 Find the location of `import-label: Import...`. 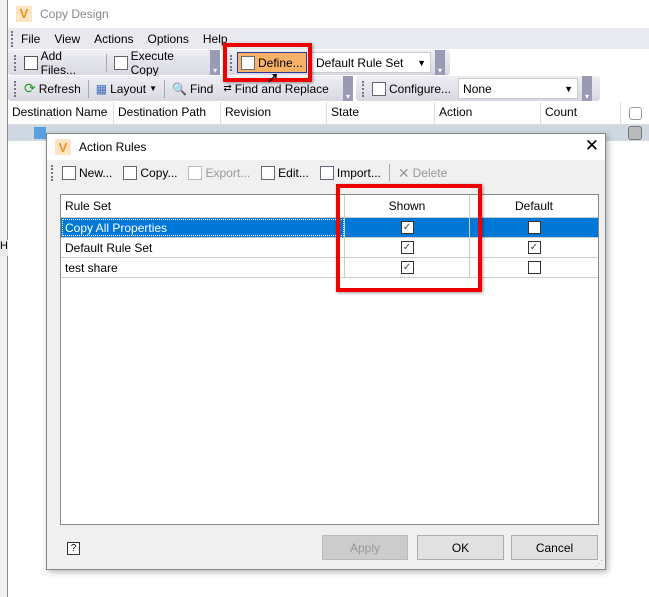

import-label: Import... is located at coordinates (358, 173).